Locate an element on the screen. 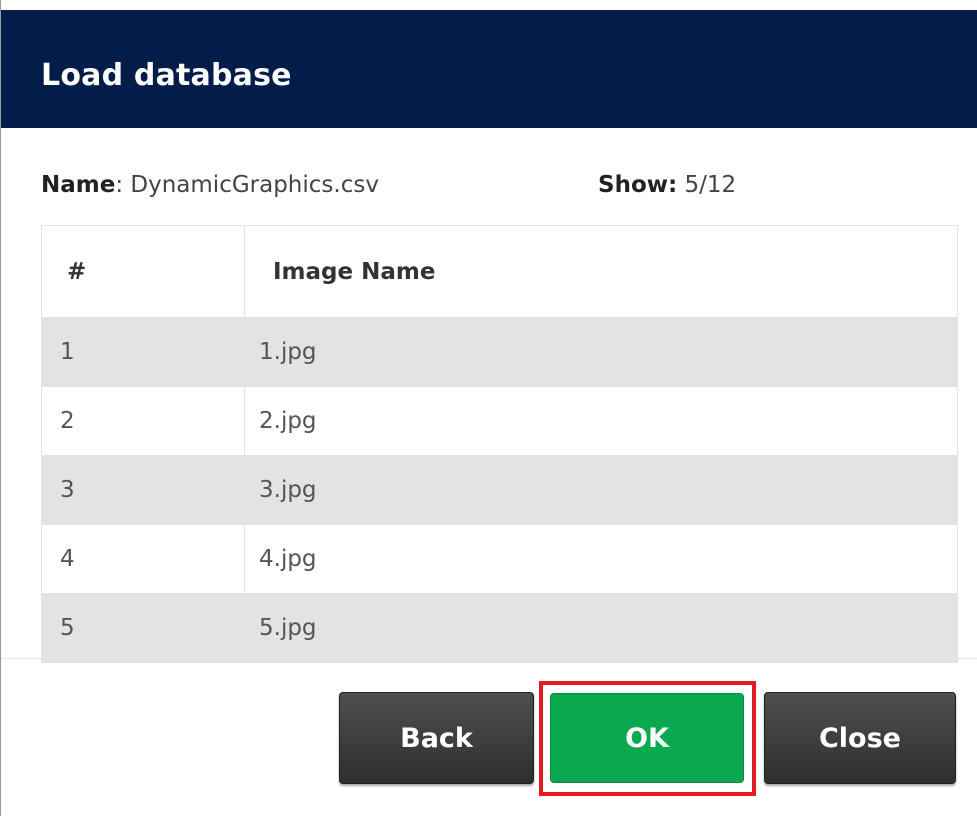 Image resolution: width=977 pixels, height=816 pixels. table-header-row: # Image Name is located at coordinates (499, 271).